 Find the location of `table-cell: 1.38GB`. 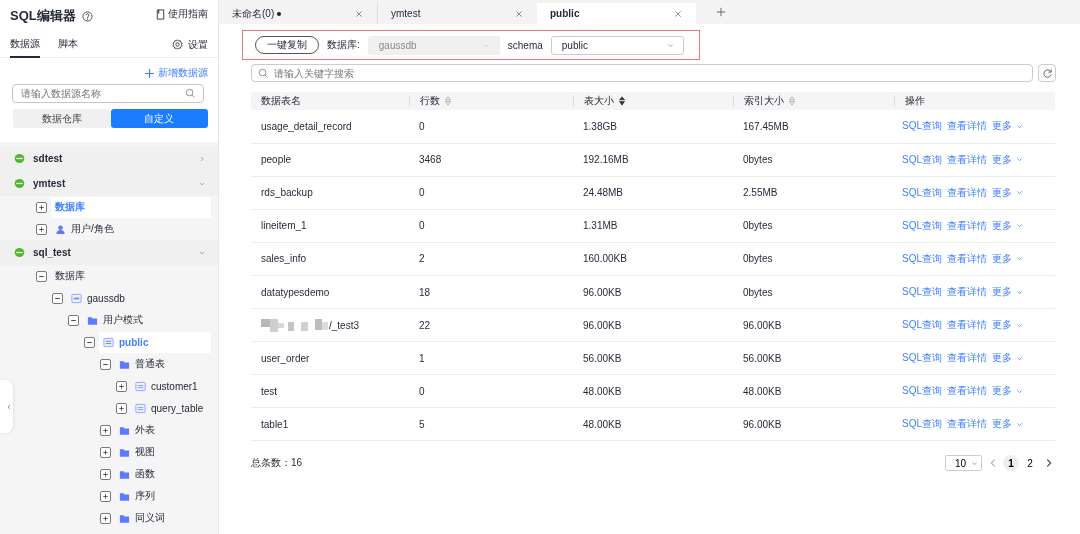

table-cell: 1.38GB is located at coordinates (600, 126).